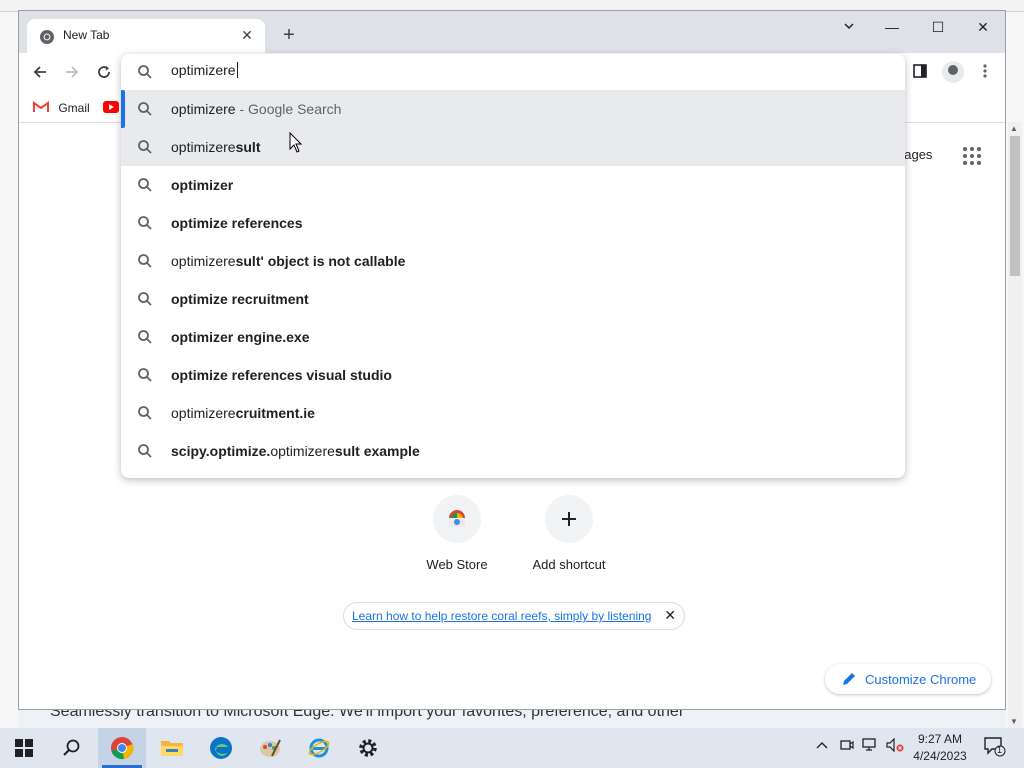 This screenshot has height=768, width=1024. Describe the element at coordinates (513, 185) in the screenshot. I see `omnibox-suggestion: optimizer` at that location.